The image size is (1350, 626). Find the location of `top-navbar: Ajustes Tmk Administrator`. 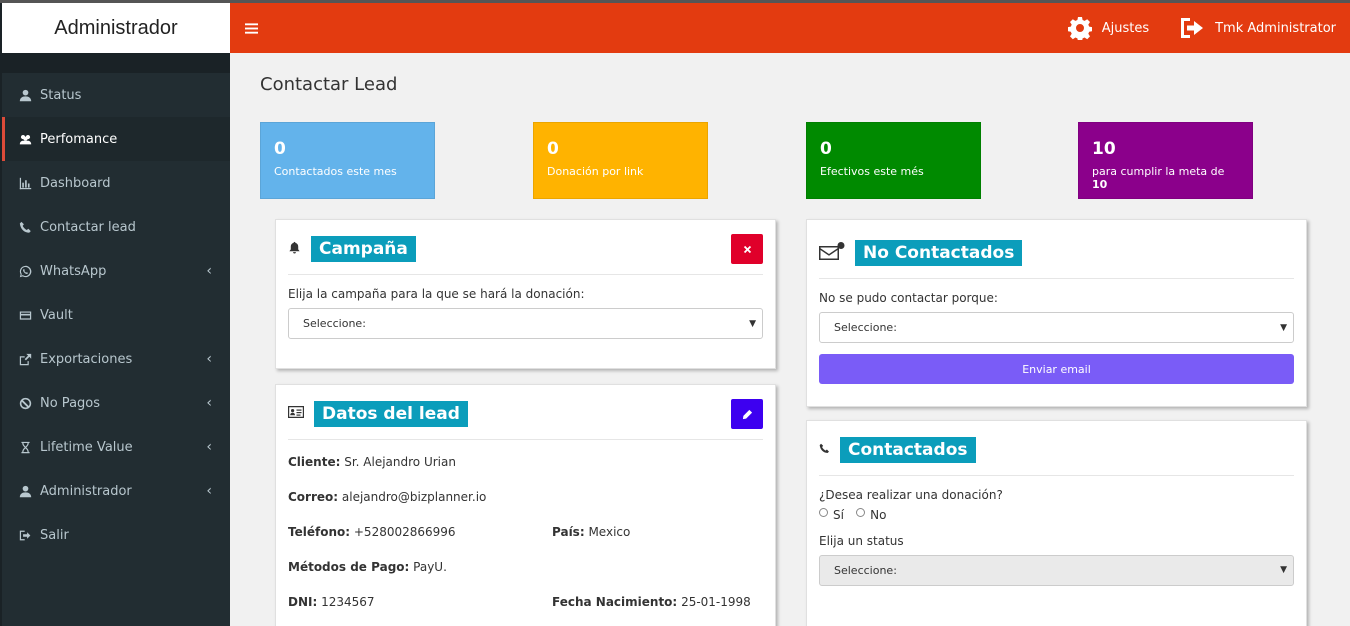

top-navbar: Ajustes Tmk Administrator is located at coordinates (790, 28).